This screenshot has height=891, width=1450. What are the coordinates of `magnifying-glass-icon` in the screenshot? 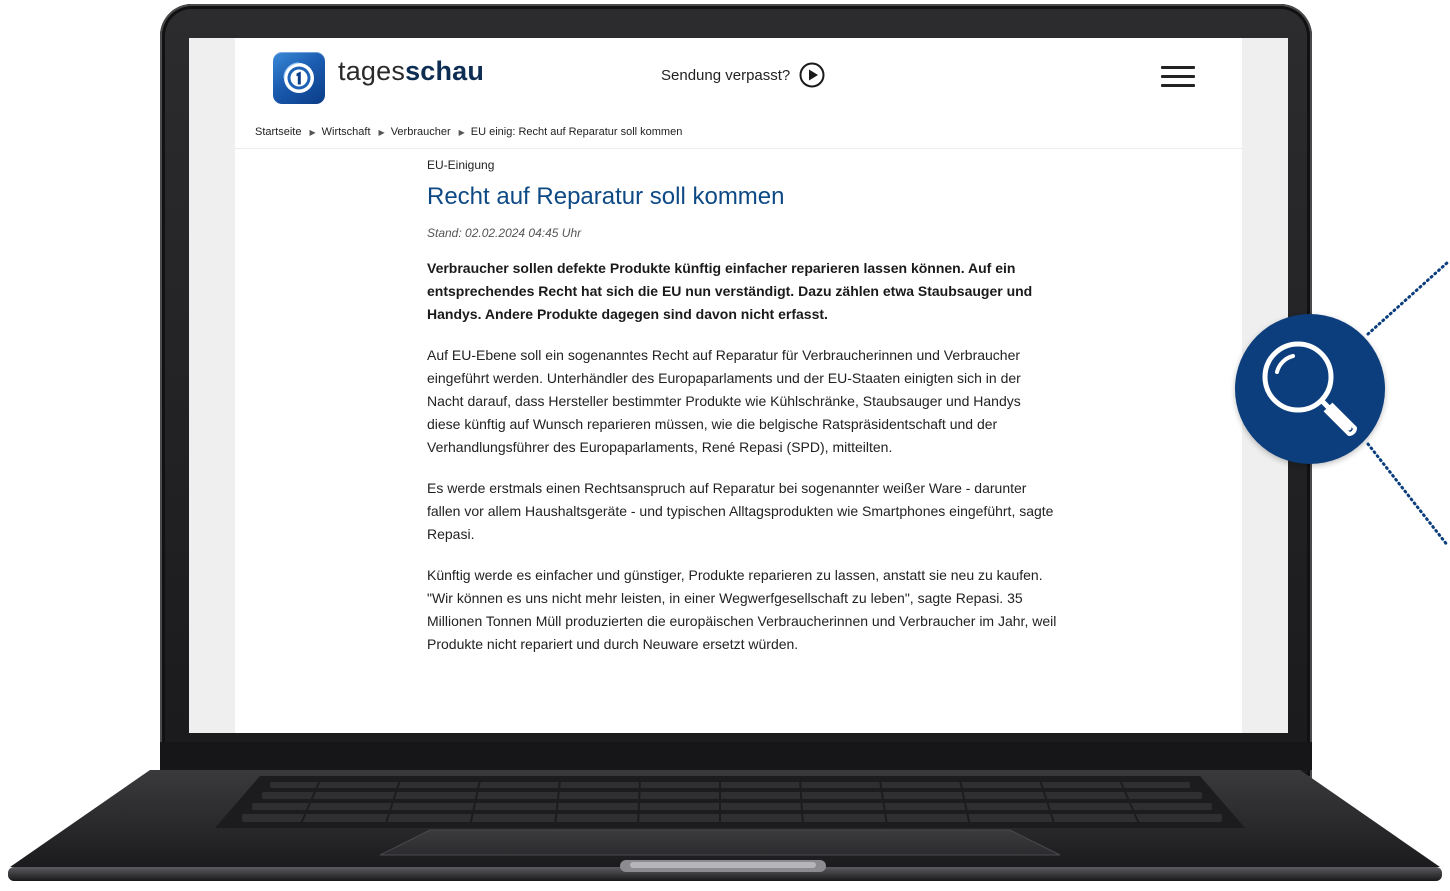 It's located at (1310, 389).